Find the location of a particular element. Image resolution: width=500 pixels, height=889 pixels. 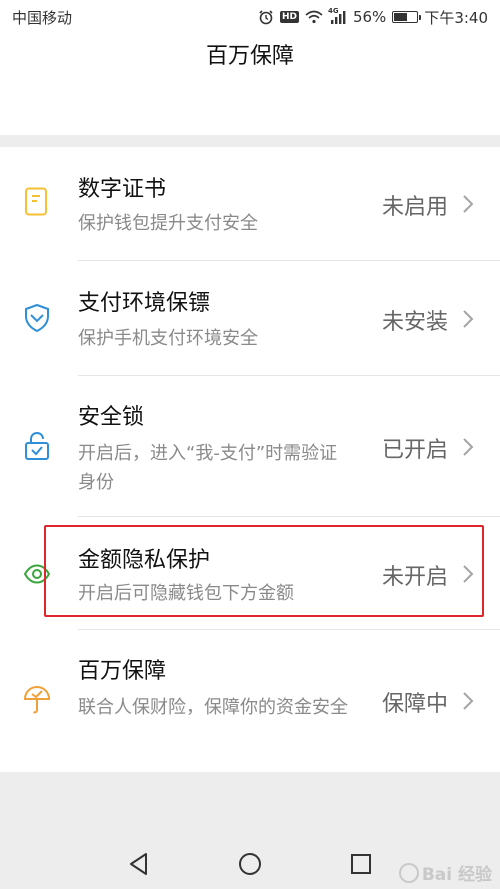

clock-time: 下午3:40 is located at coordinates (456, 17).